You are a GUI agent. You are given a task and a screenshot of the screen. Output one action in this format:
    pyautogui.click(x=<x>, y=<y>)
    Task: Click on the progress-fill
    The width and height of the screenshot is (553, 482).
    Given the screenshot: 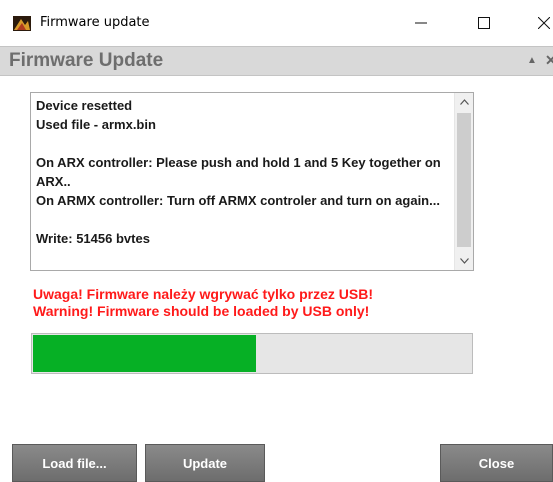 What is the action you would take?
    pyautogui.click(x=144, y=353)
    